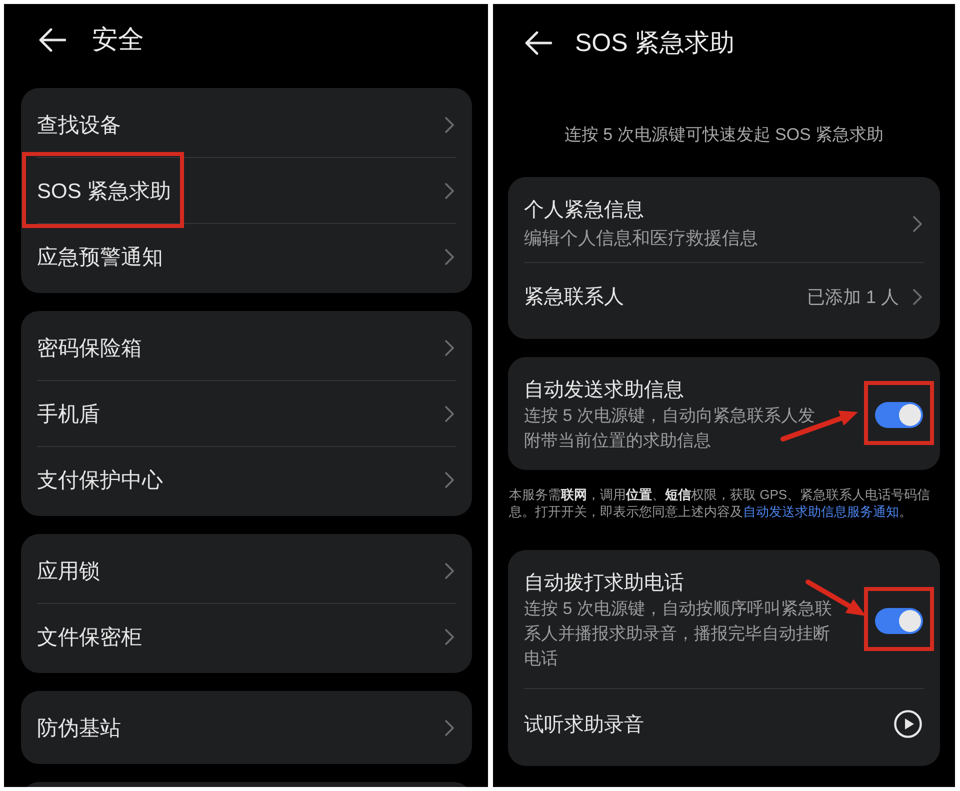  Describe the element at coordinates (246, 636) in the screenshot. I see `settings-row: 文件保密柜` at that location.